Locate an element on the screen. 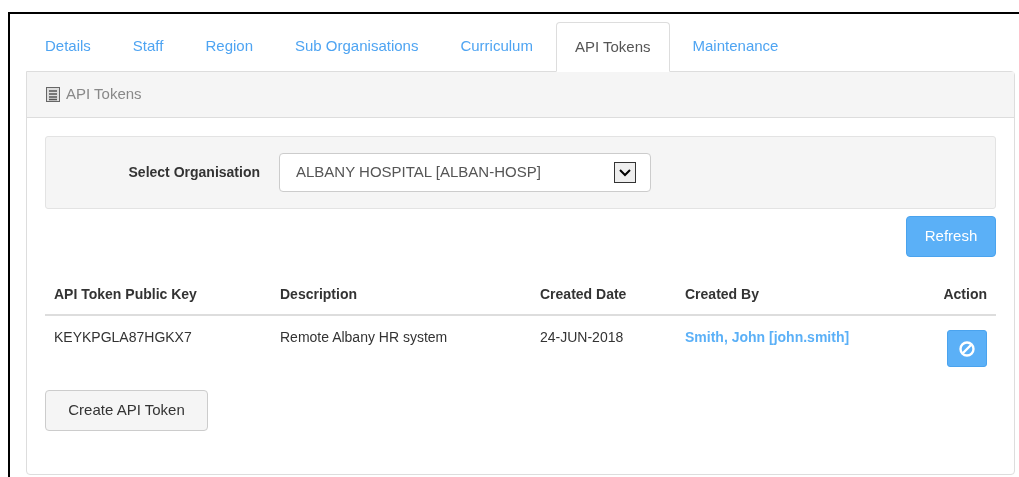  prohibited-icon is located at coordinates (967, 348).